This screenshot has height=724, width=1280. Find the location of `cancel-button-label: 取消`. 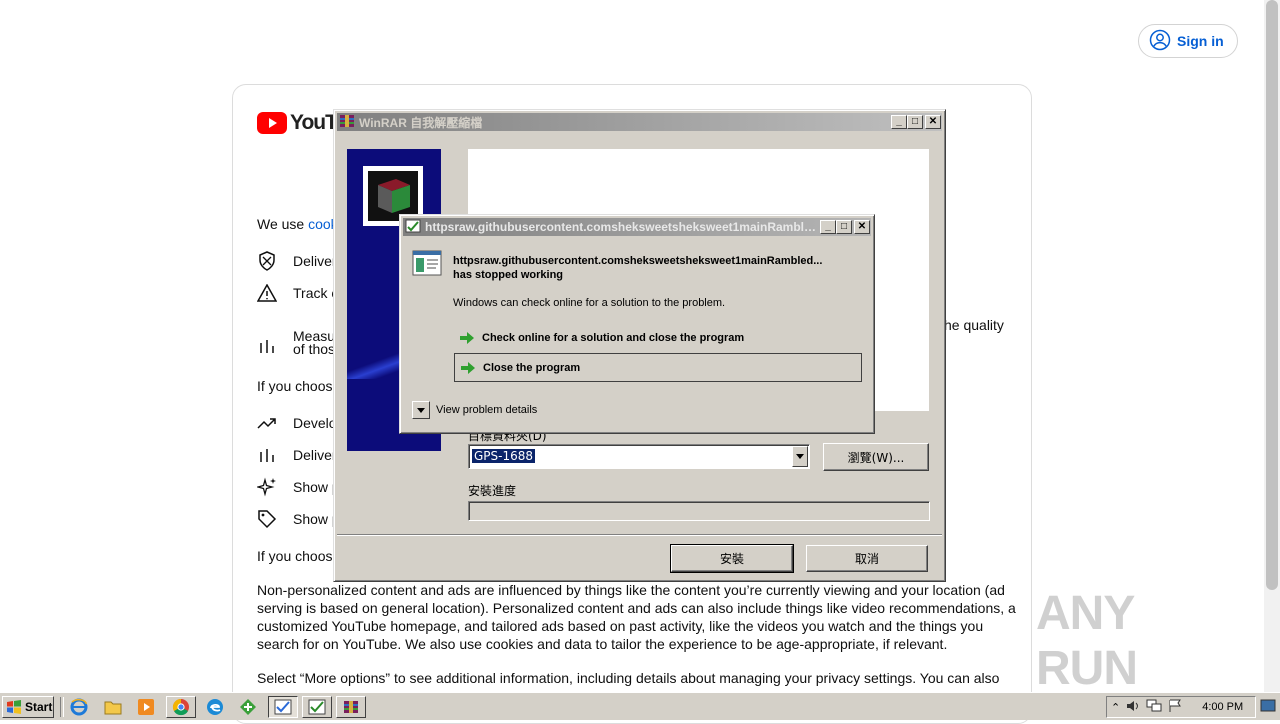

cancel-button-label: 取消 is located at coordinates (866, 559).